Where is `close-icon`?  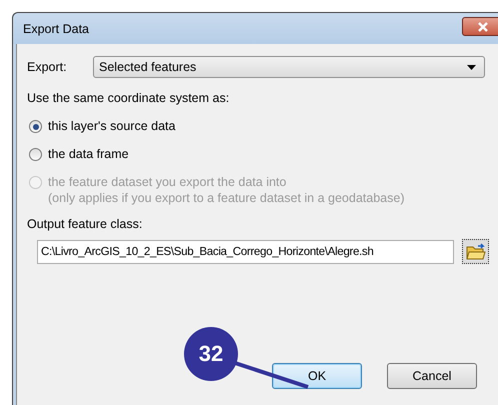
close-icon is located at coordinates (483, 27).